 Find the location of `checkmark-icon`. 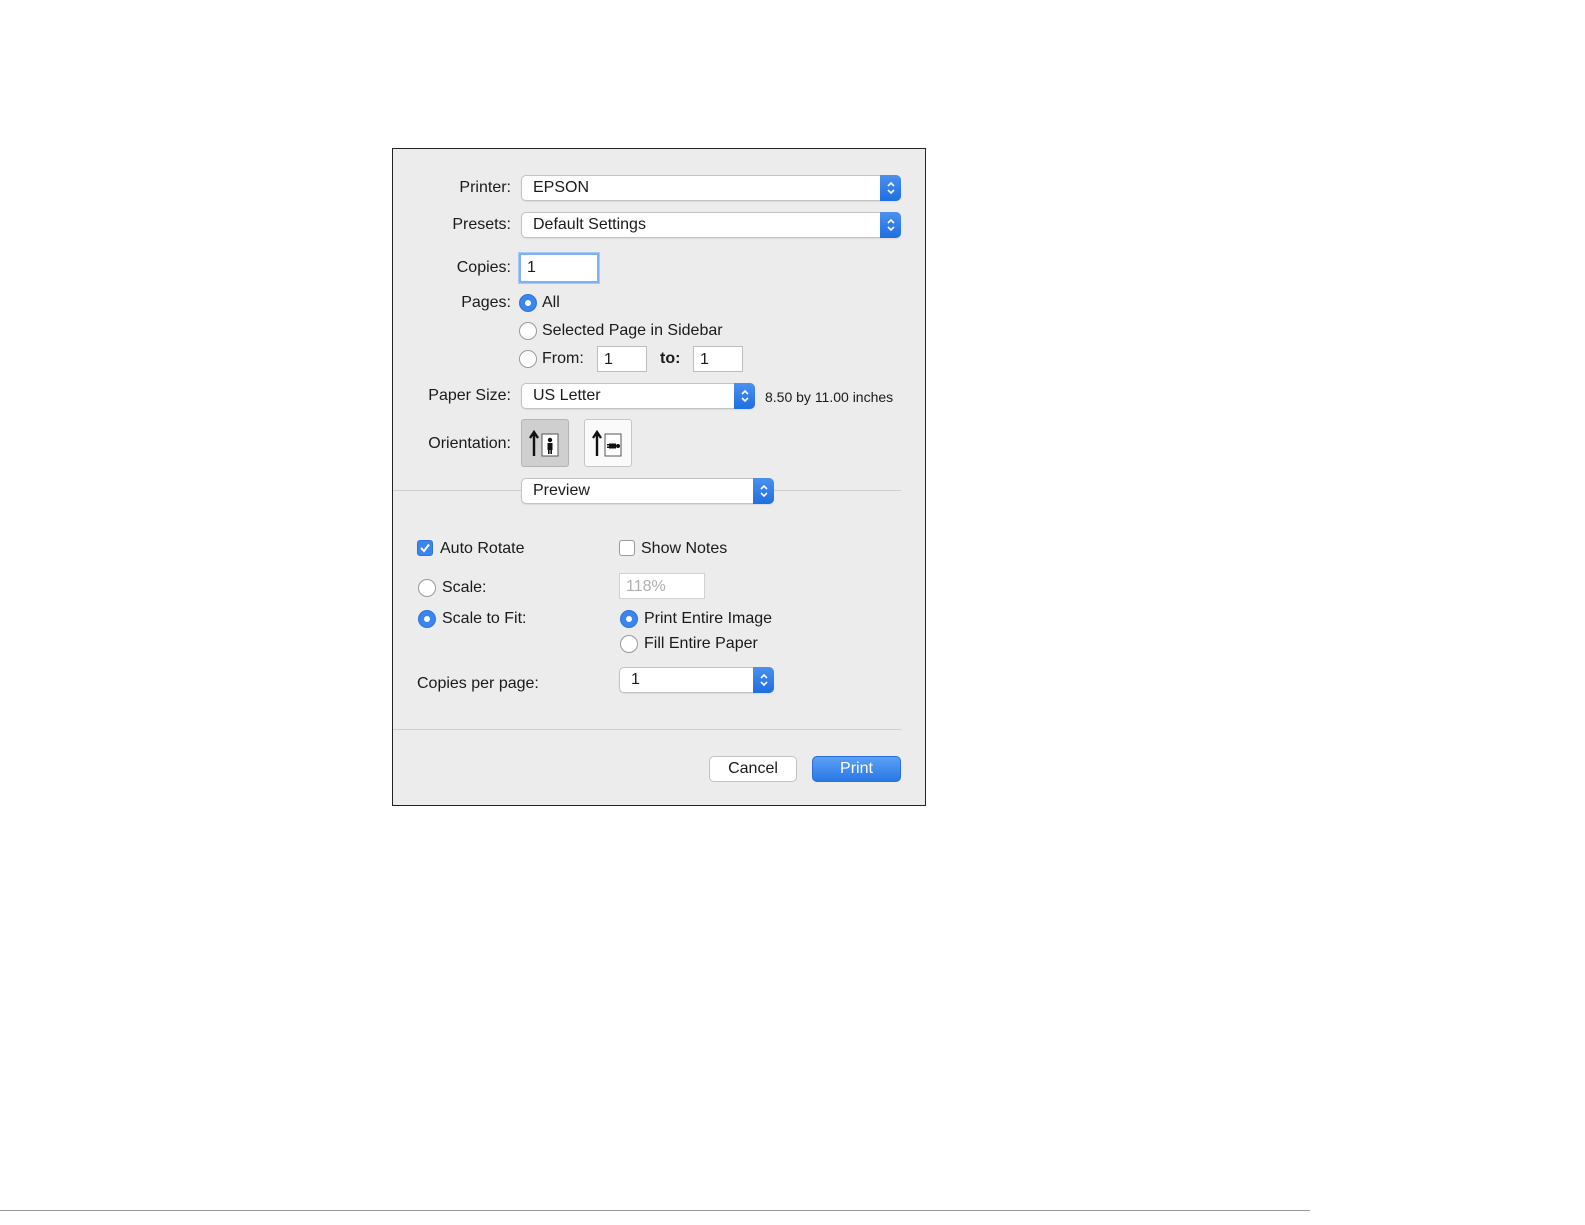

checkmark-icon is located at coordinates (425, 548).